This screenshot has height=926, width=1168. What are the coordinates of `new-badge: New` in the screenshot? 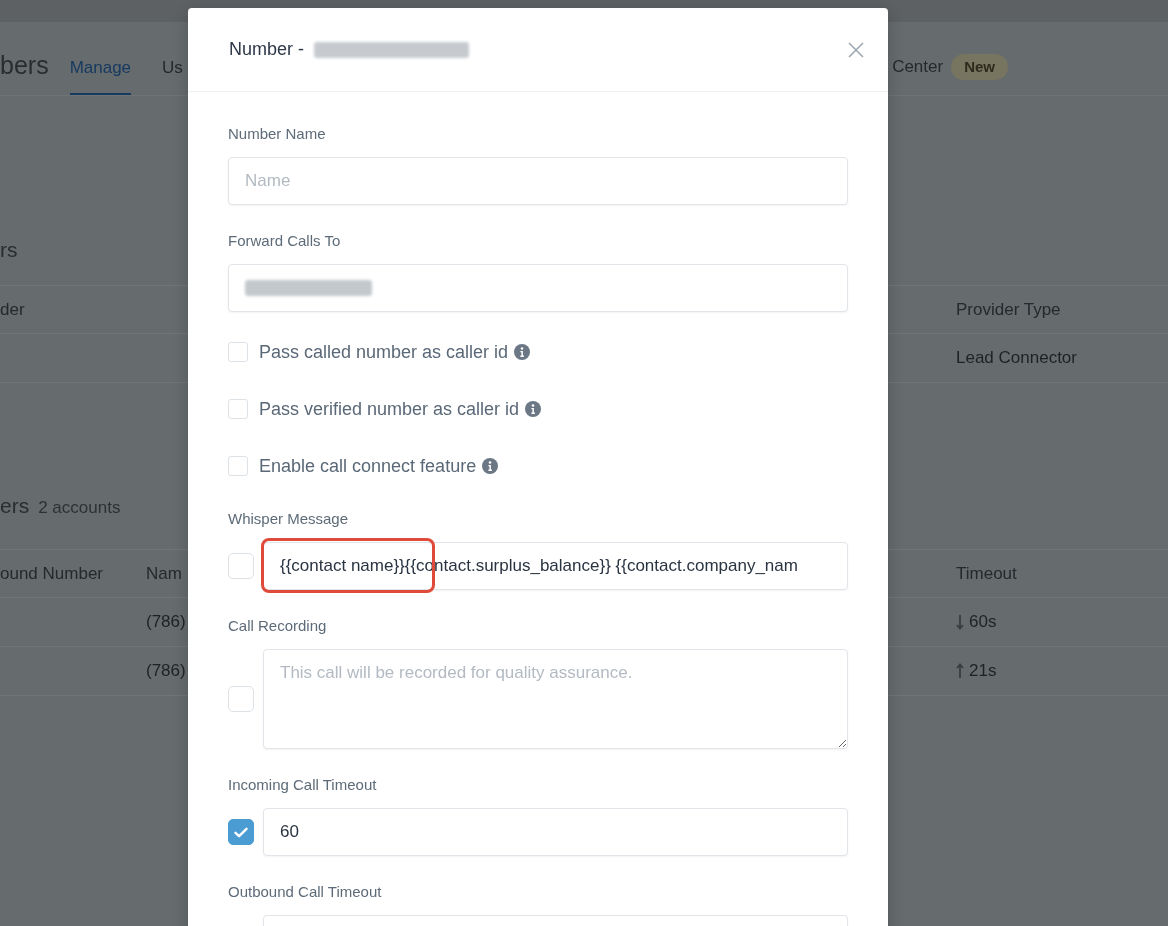 It's located at (979, 67).